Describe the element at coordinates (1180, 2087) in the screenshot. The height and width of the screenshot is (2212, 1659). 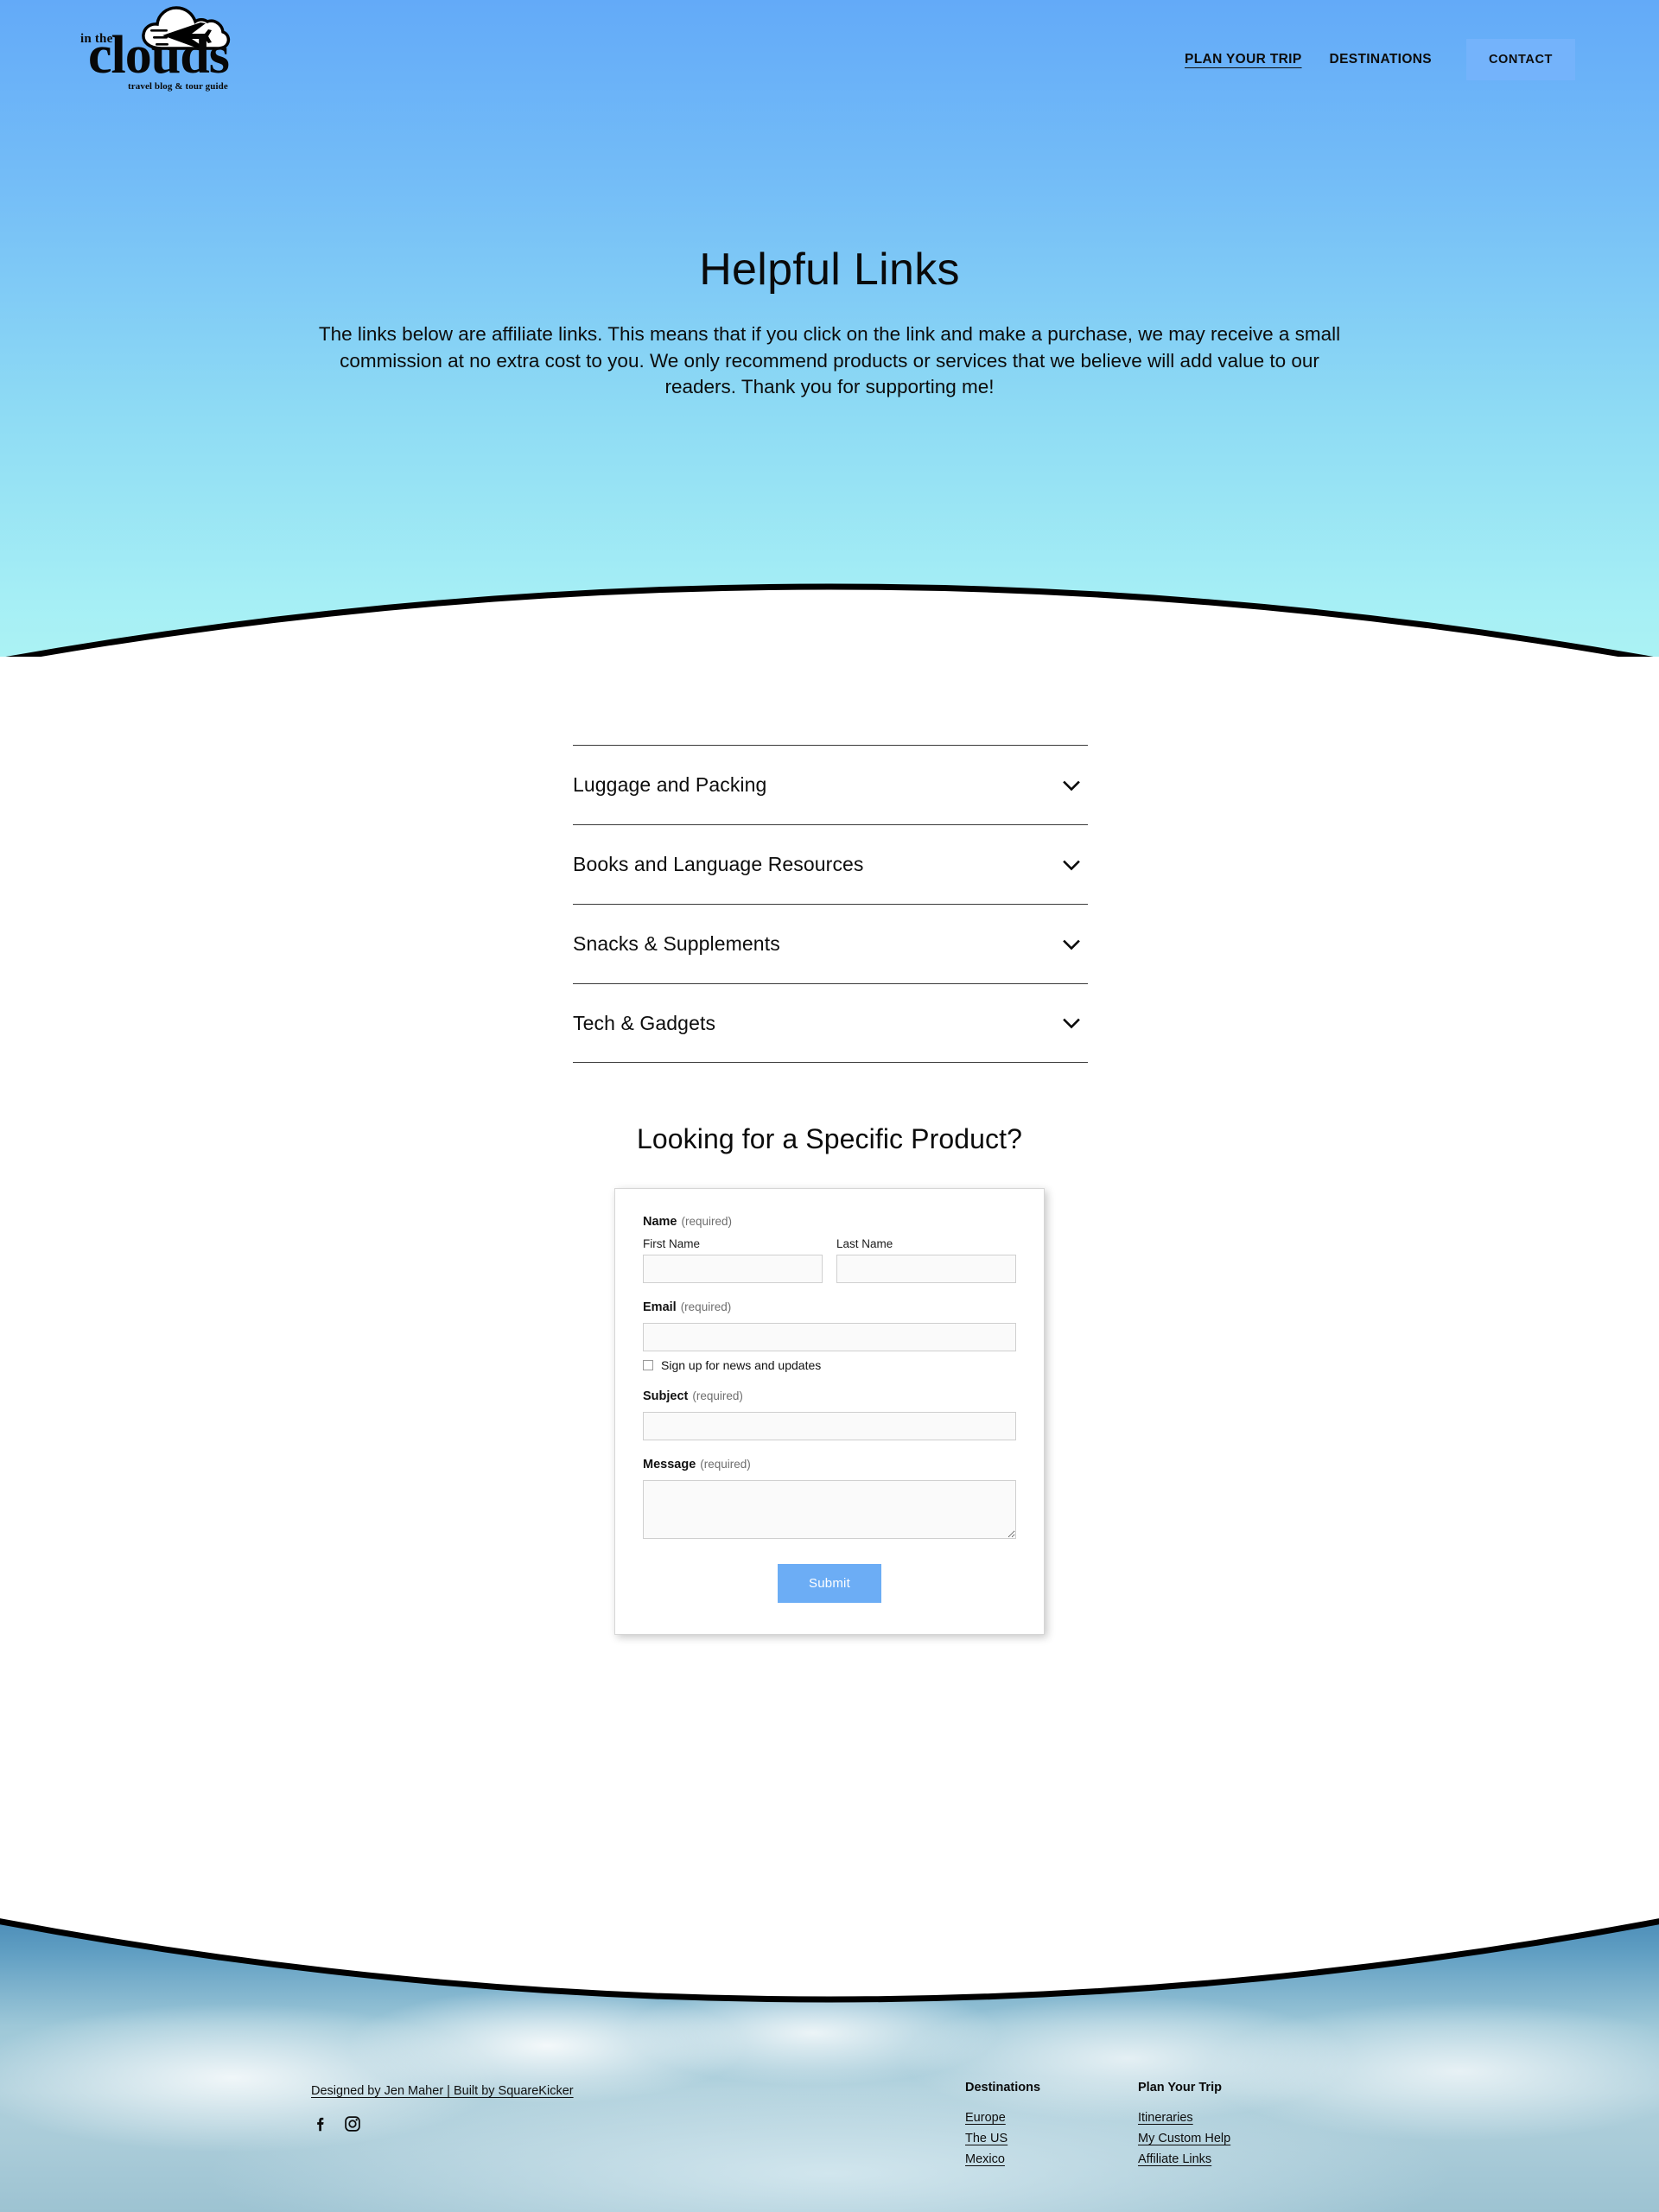
I see `footer-column-title: Plan Your Trip` at that location.